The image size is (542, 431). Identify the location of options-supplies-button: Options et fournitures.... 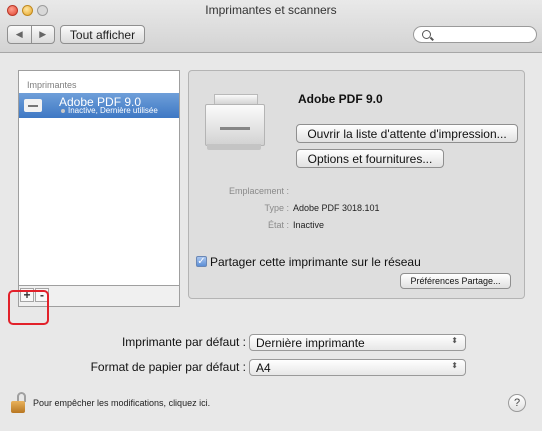
(370, 158).